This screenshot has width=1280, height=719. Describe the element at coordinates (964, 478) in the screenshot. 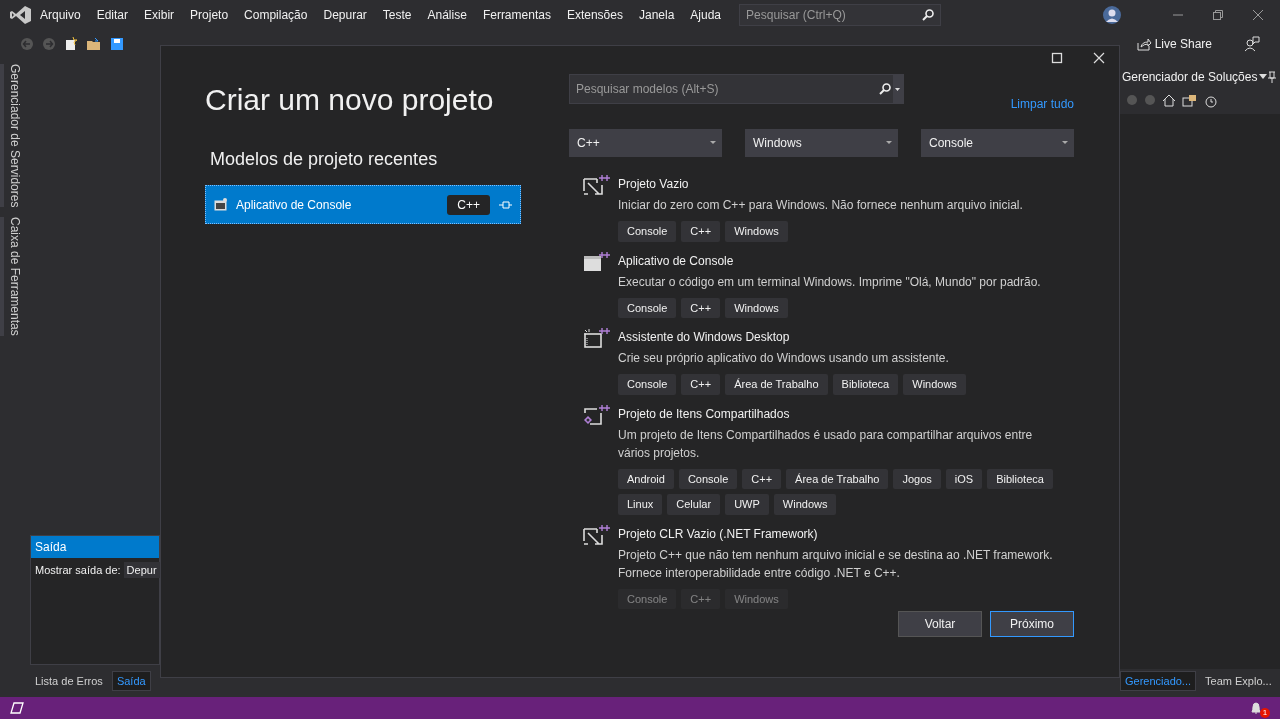

I see `template-tag: iOS` at that location.